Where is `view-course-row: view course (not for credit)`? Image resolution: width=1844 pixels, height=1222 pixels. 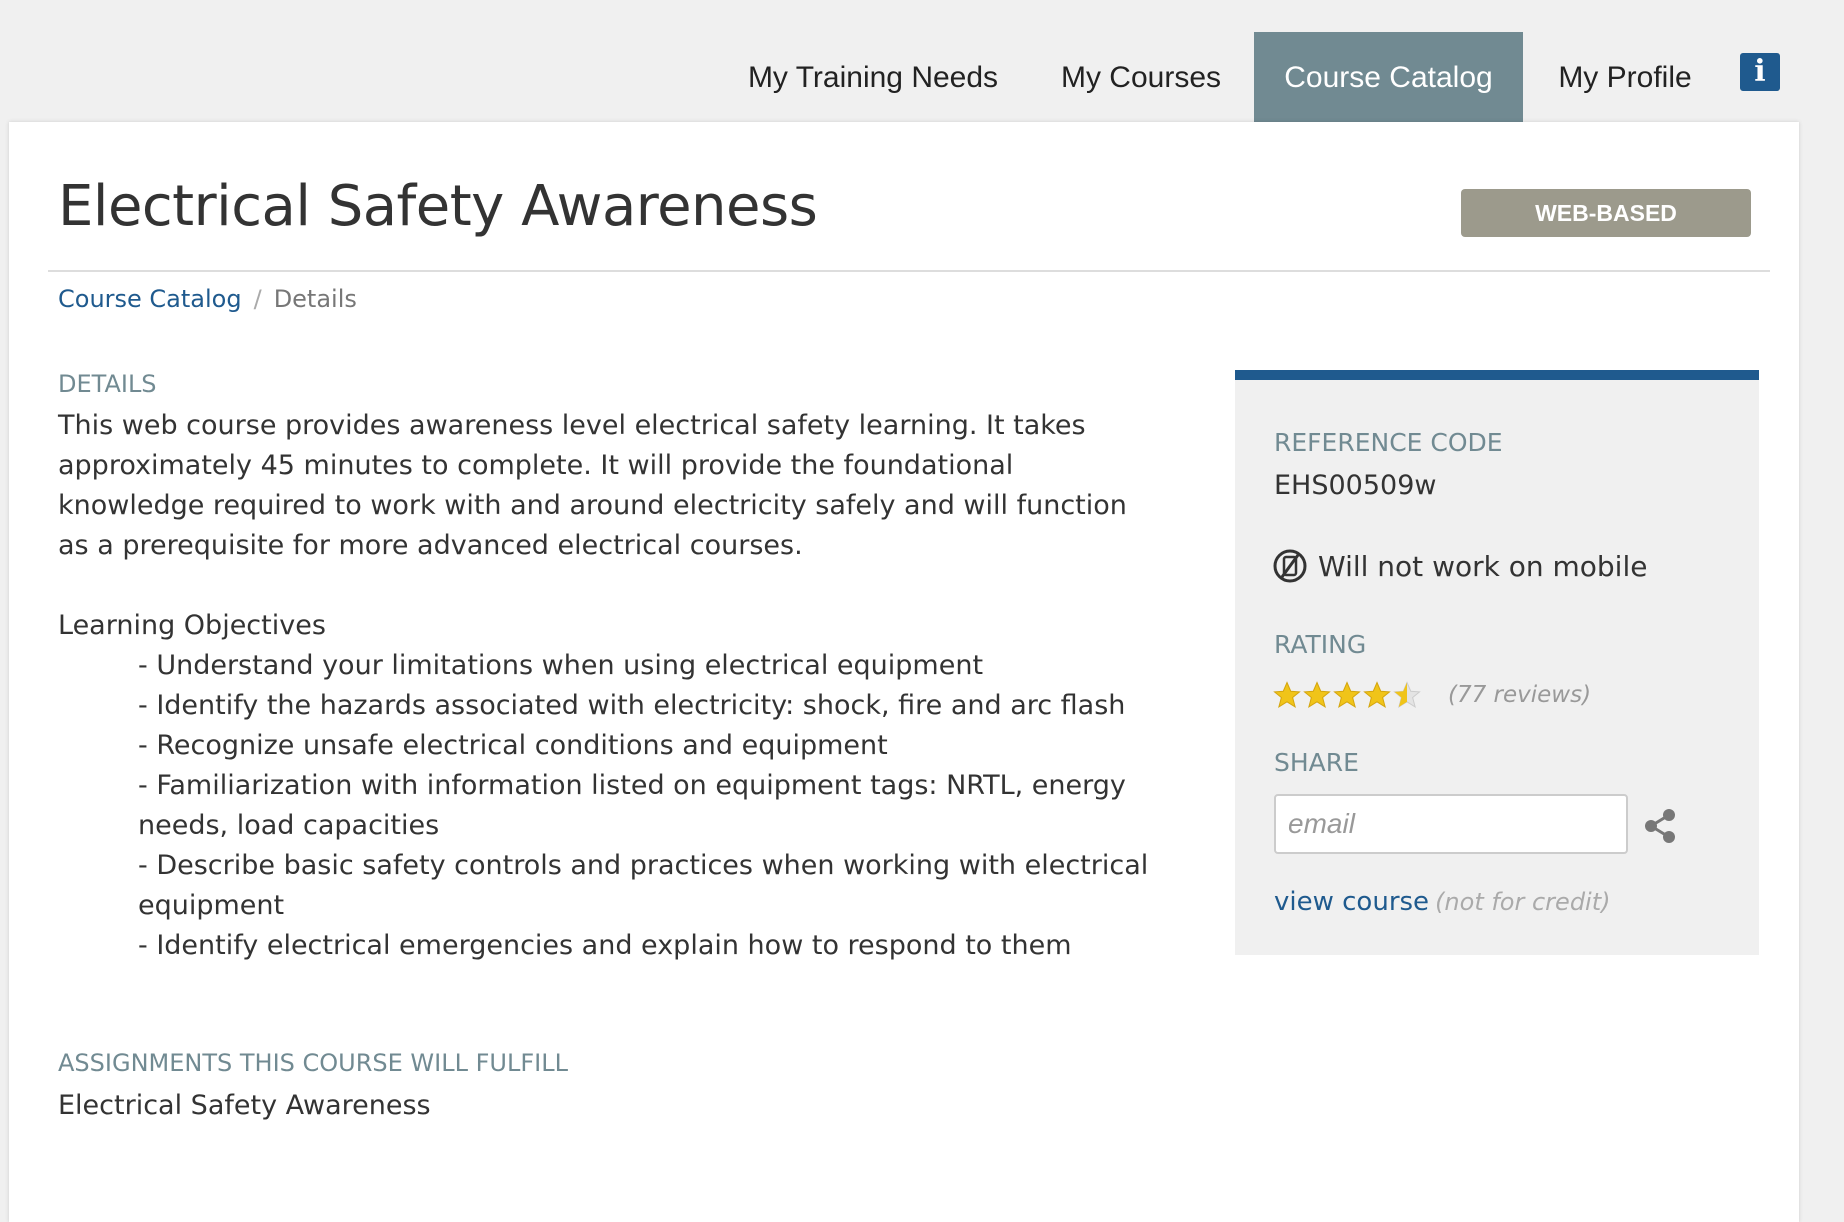 view-course-row: view course (not for credit) is located at coordinates (1442, 902).